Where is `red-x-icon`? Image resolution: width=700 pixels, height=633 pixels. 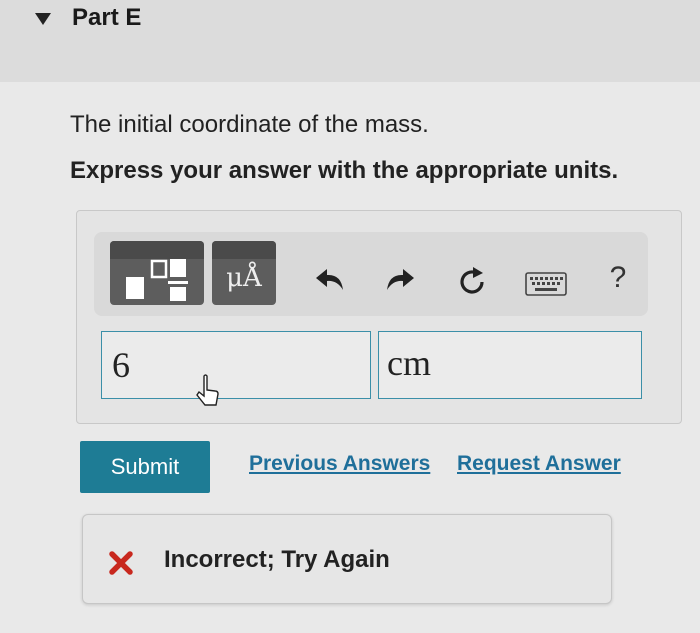 red-x-icon is located at coordinates (121, 563).